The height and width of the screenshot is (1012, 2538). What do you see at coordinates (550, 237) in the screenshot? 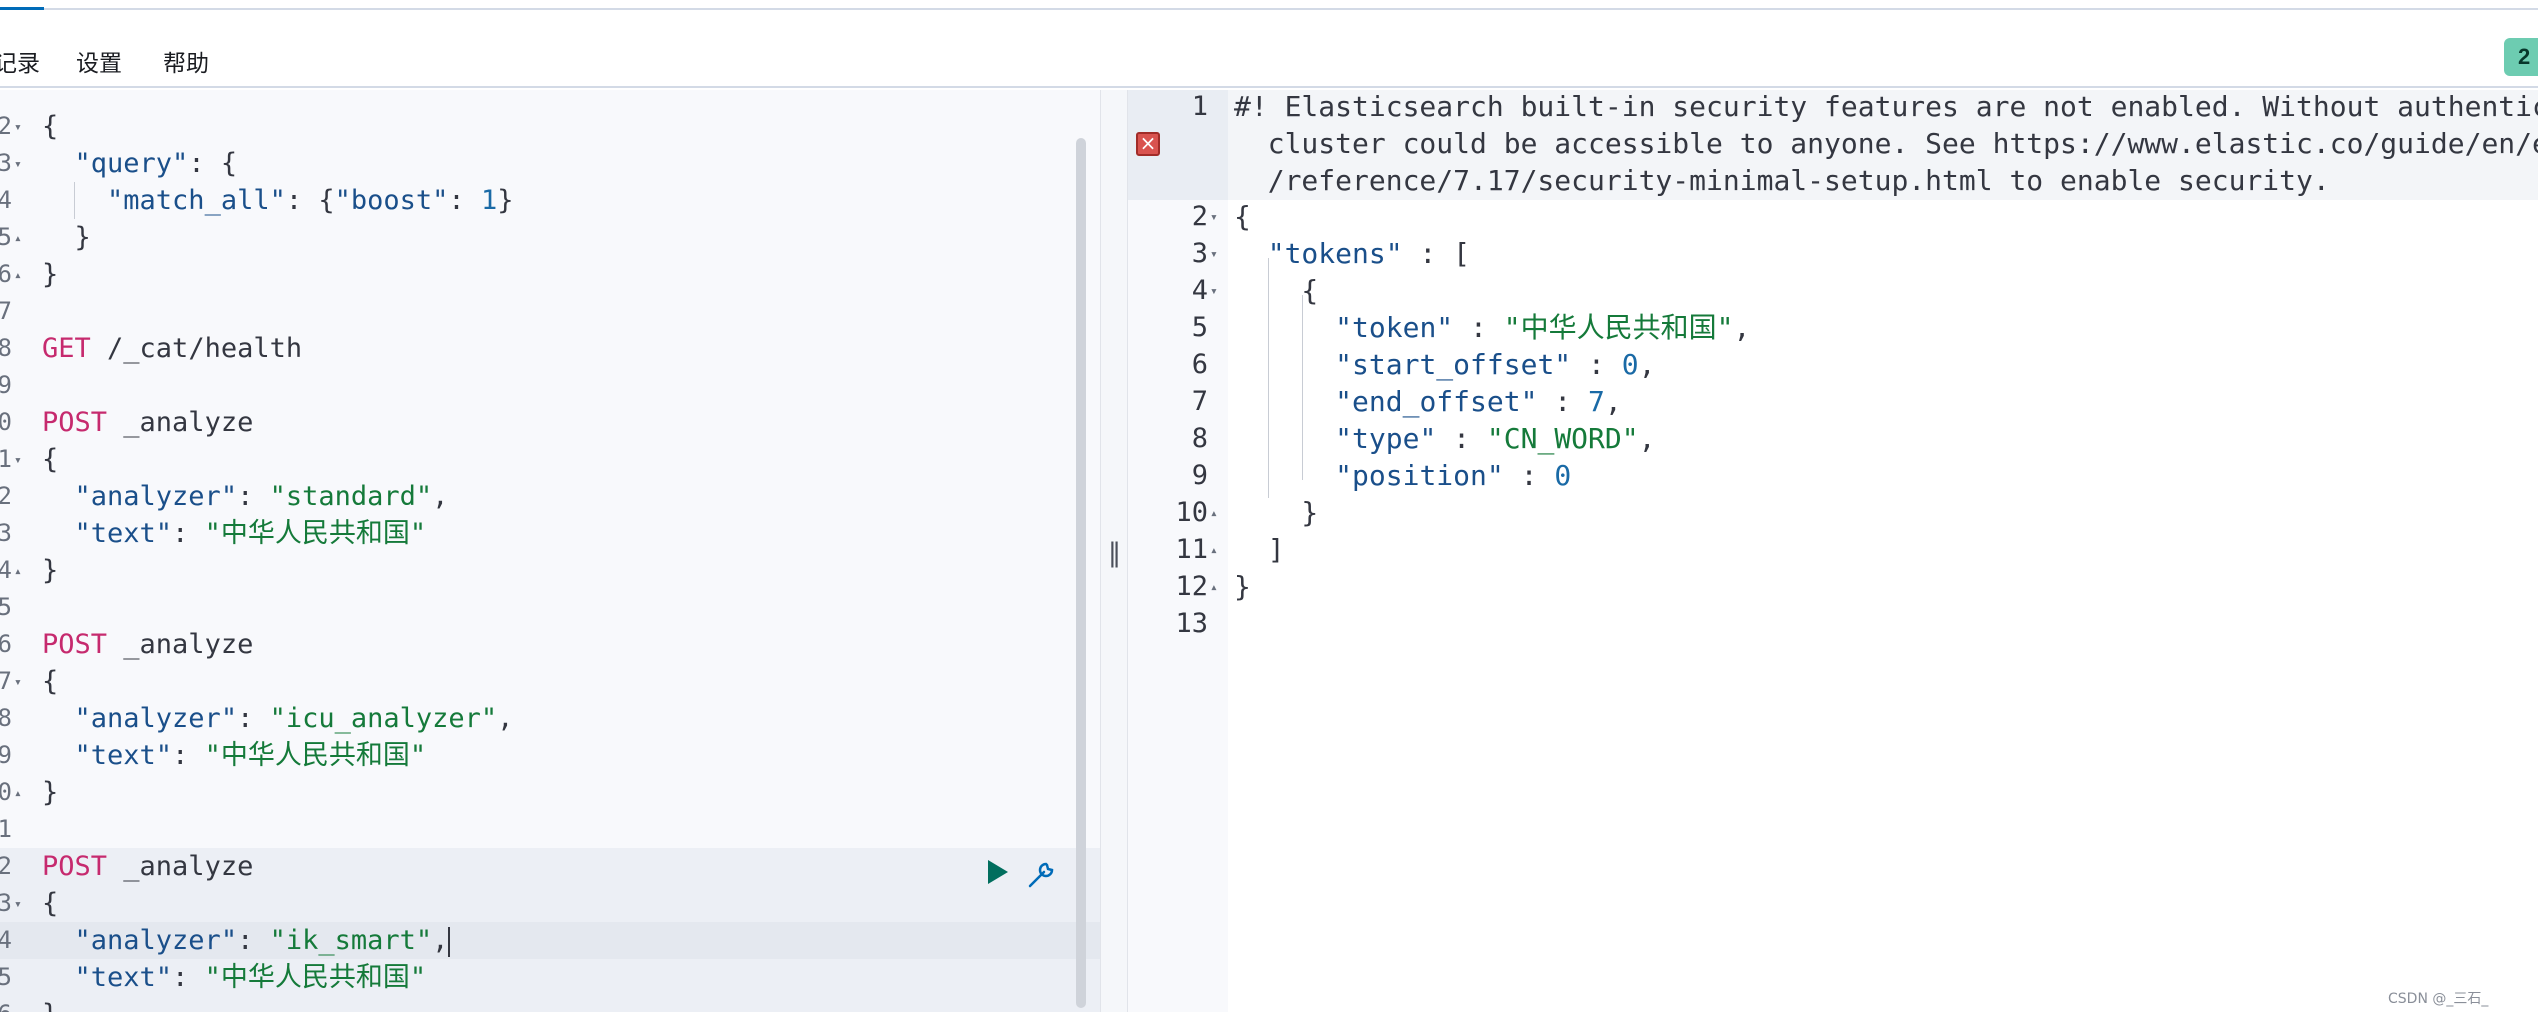
I see `editor-line: 5 ▴ }` at bounding box center [550, 237].